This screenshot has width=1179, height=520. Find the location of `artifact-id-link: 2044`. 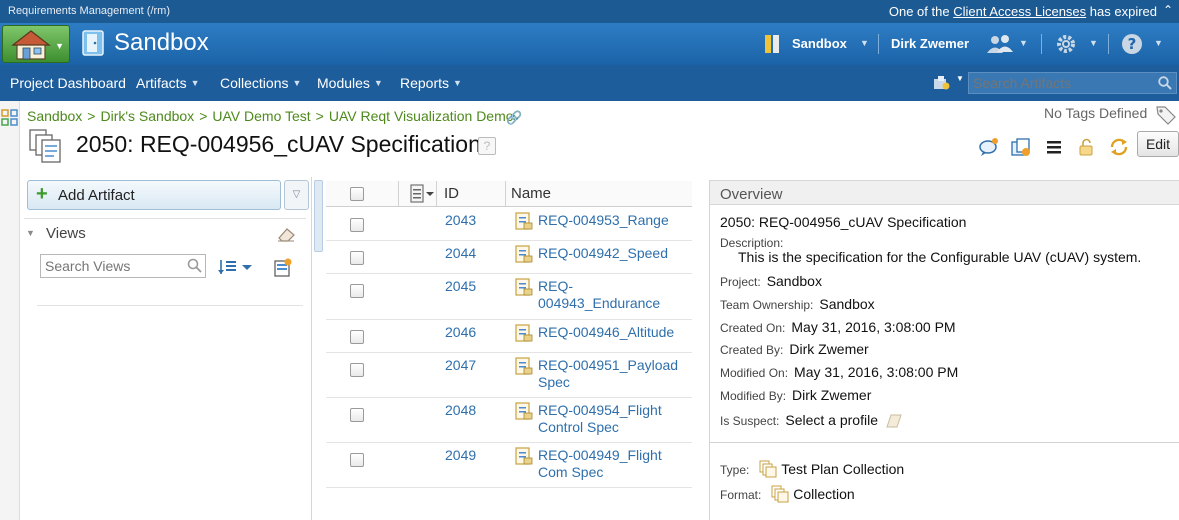

artifact-id-link: 2044 is located at coordinates (460, 253).